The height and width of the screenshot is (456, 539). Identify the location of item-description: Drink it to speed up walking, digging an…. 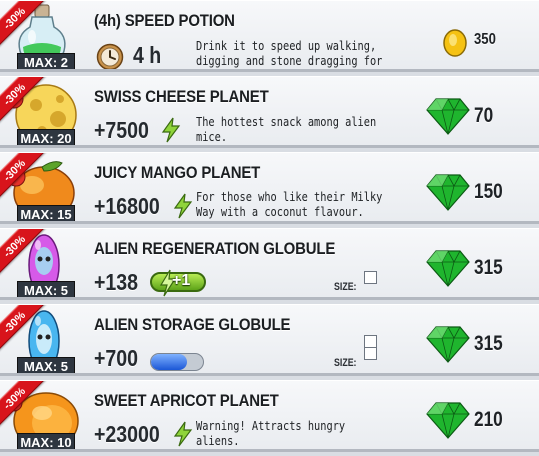
(289, 53).